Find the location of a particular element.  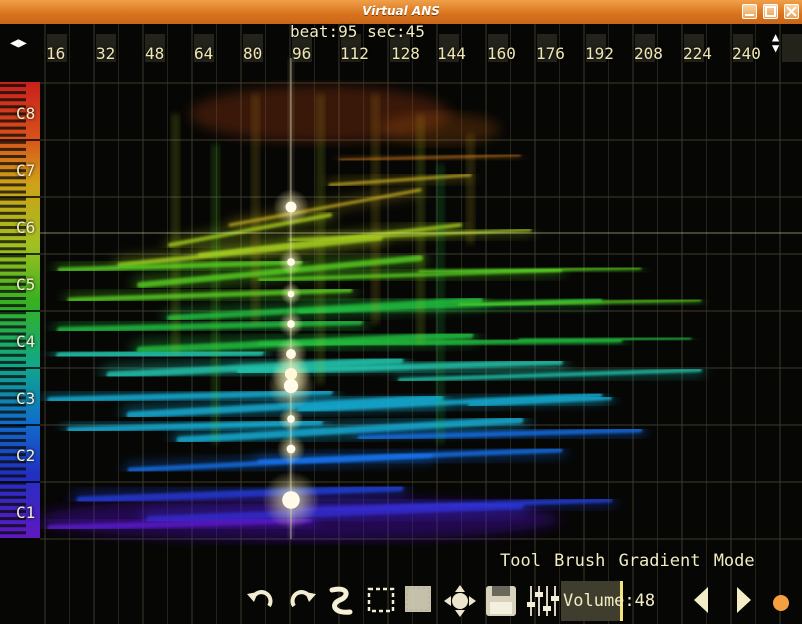

octave-label: C2 is located at coordinates (26, 455).